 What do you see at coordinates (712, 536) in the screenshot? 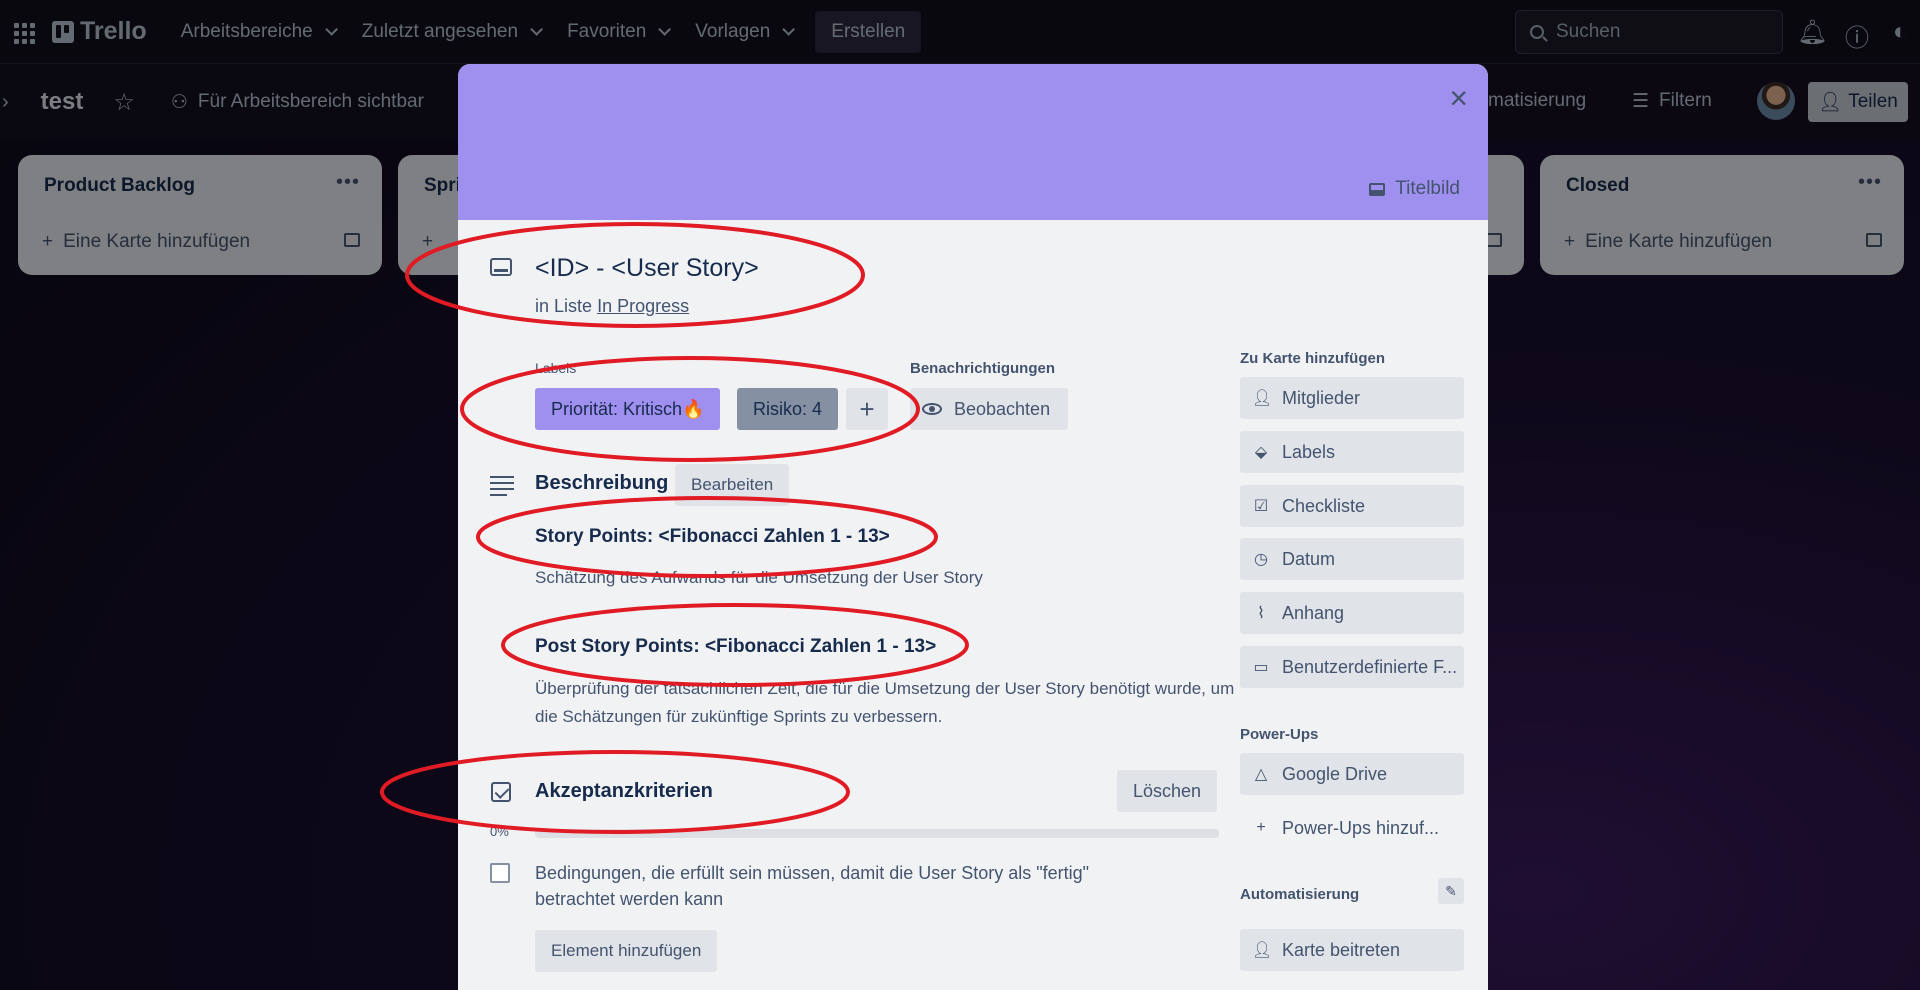
I see `story-points-heading: Story Points: <Fibonacci Zahlen 1 - 13>` at bounding box center [712, 536].